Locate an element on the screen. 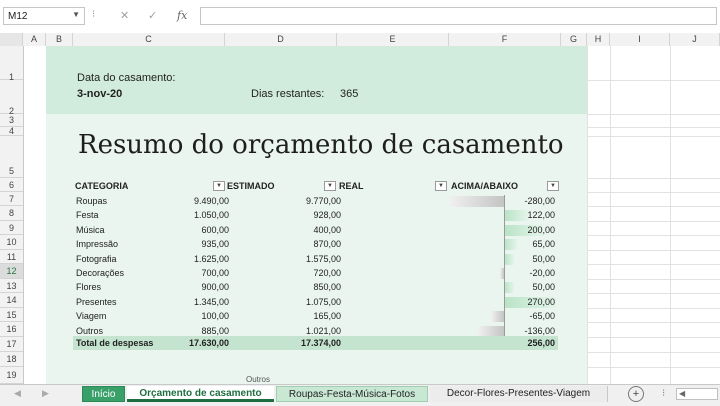 This screenshot has width=720, height=406. more-tabs-icon: ⁝ is located at coordinates (663, 393).